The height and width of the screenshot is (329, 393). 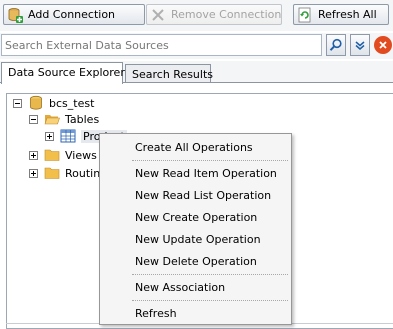 I want to click on menu-item-create-all-operations: Create All Operations, so click(x=195, y=147).